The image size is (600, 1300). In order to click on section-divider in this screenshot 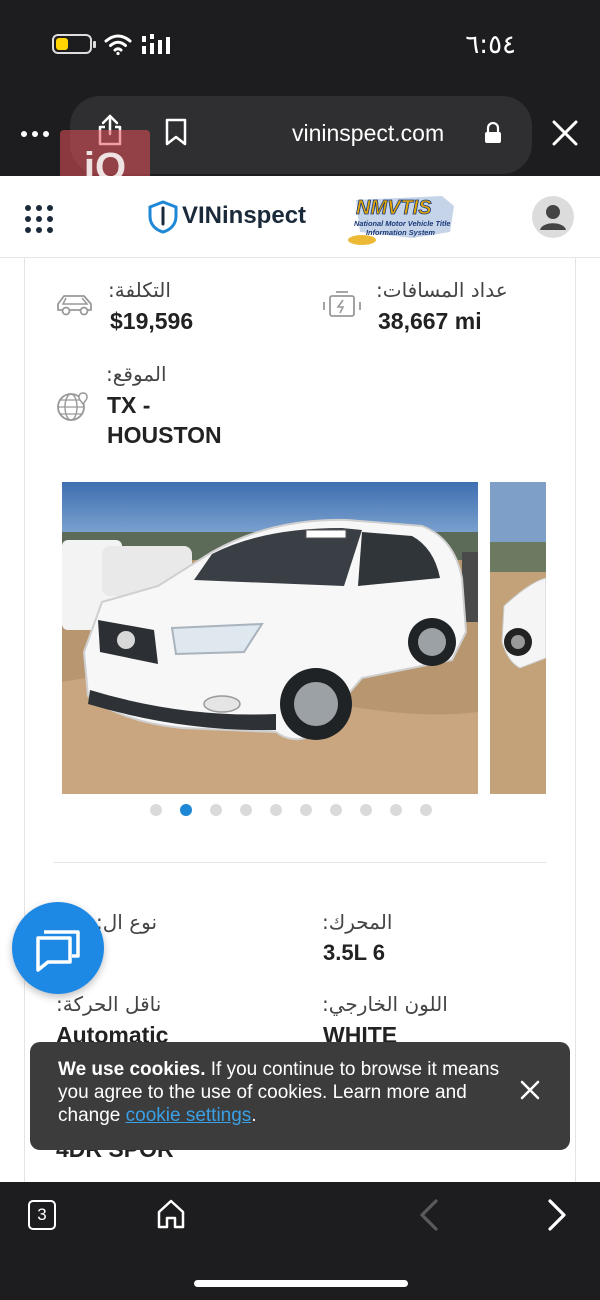, I will do `click(300, 862)`.